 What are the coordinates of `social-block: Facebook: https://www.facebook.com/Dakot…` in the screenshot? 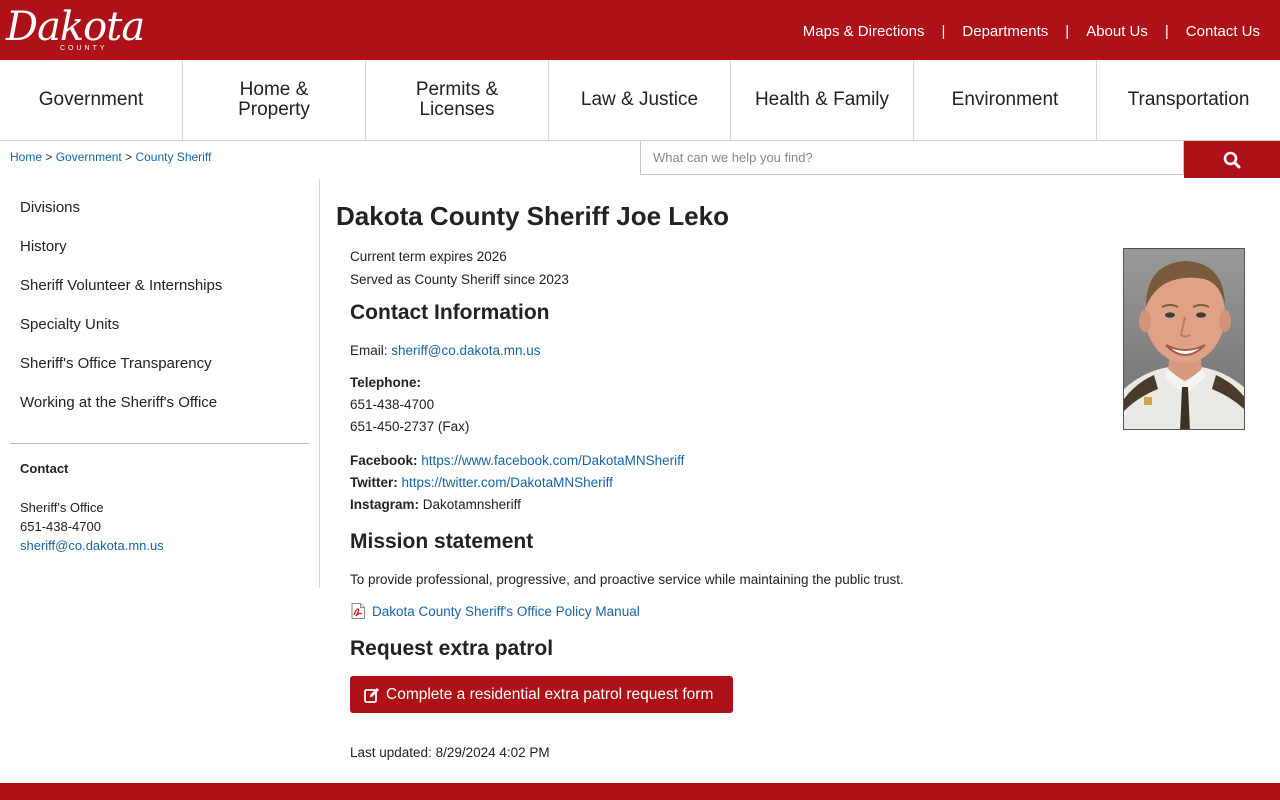 It's located at (517, 483).